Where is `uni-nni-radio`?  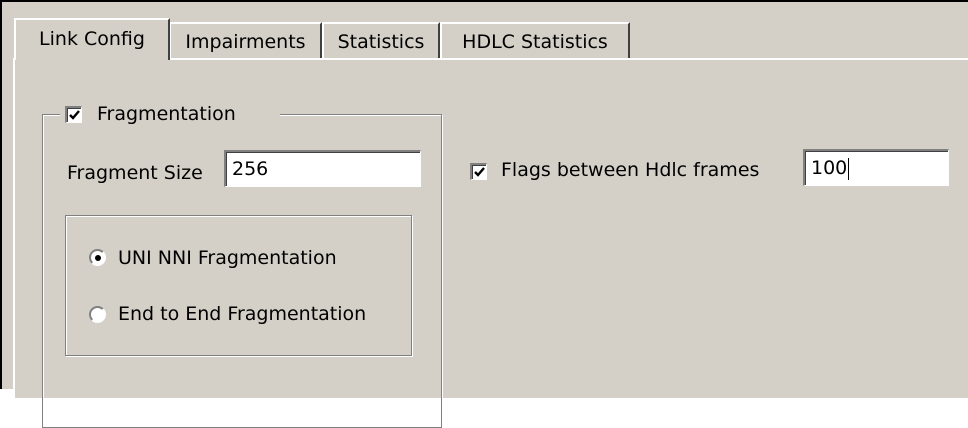
uni-nni-radio is located at coordinates (97, 257).